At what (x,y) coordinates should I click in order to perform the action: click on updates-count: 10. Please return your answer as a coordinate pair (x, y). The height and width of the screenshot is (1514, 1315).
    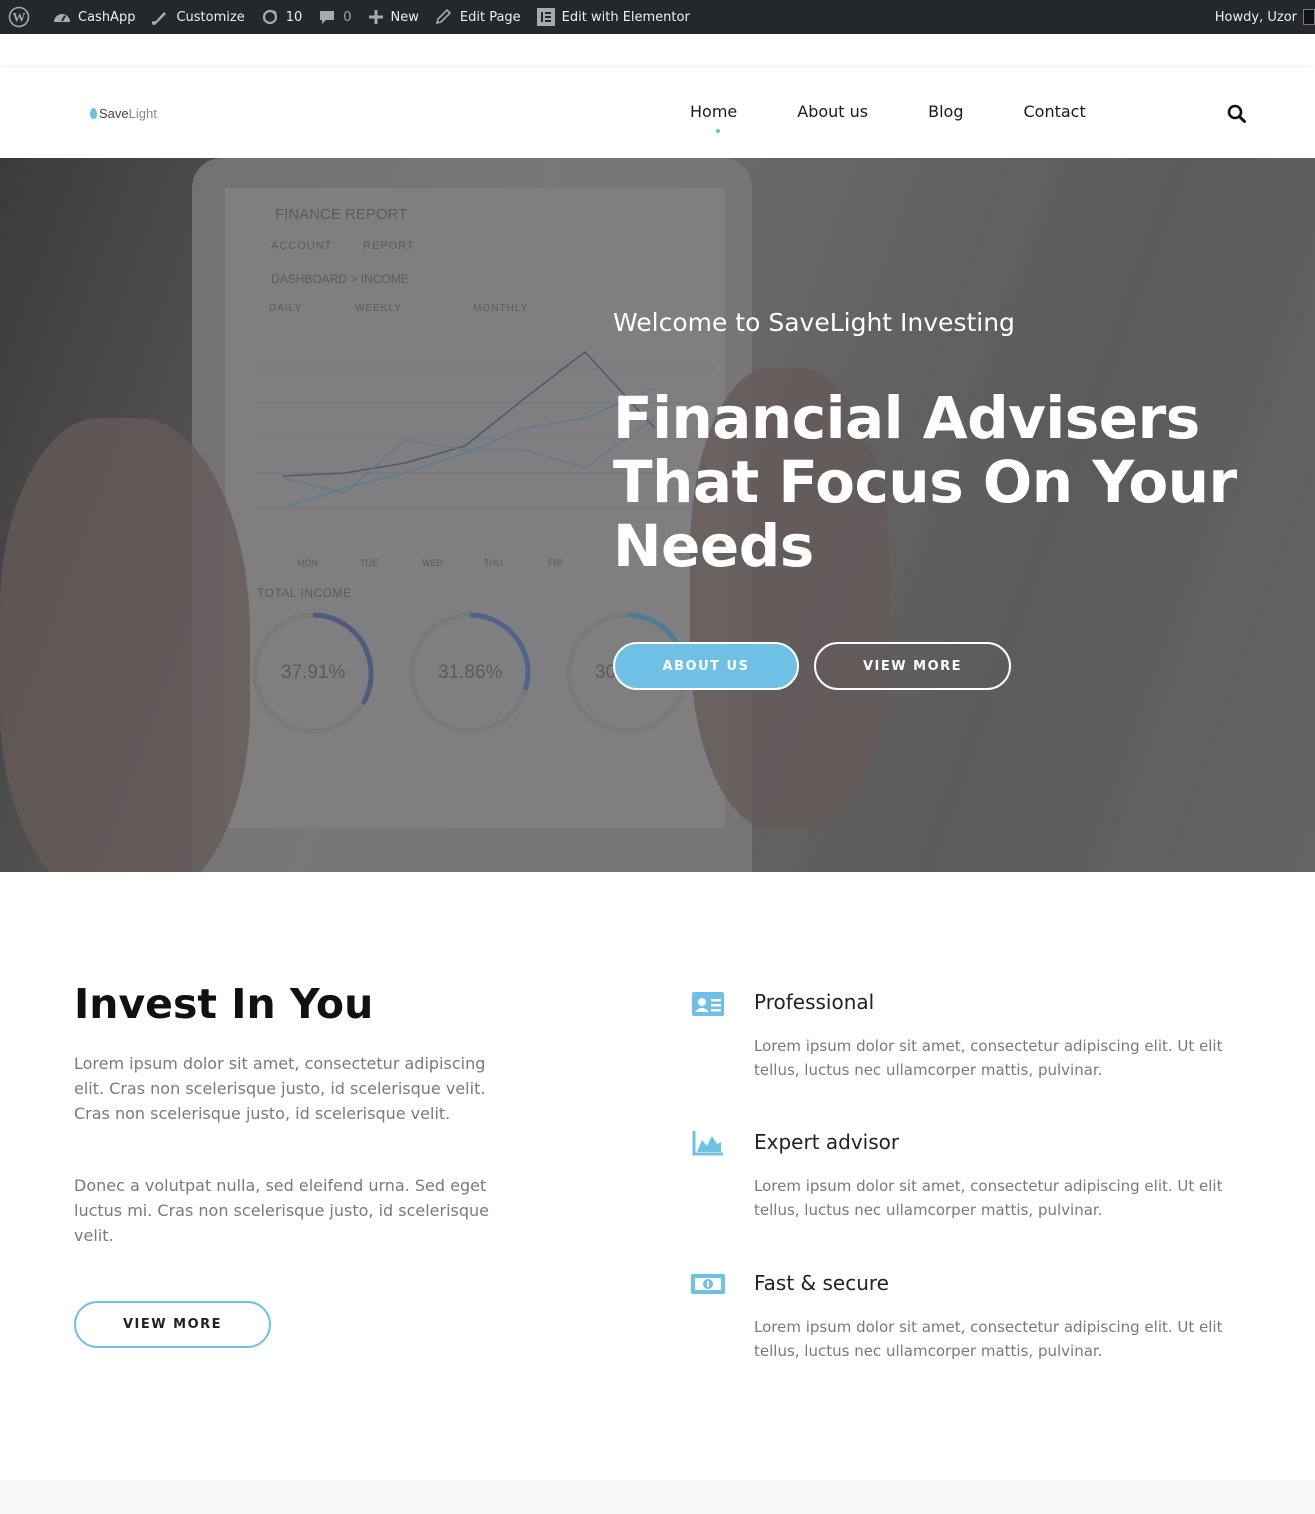
    Looking at the image, I should click on (294, 17).